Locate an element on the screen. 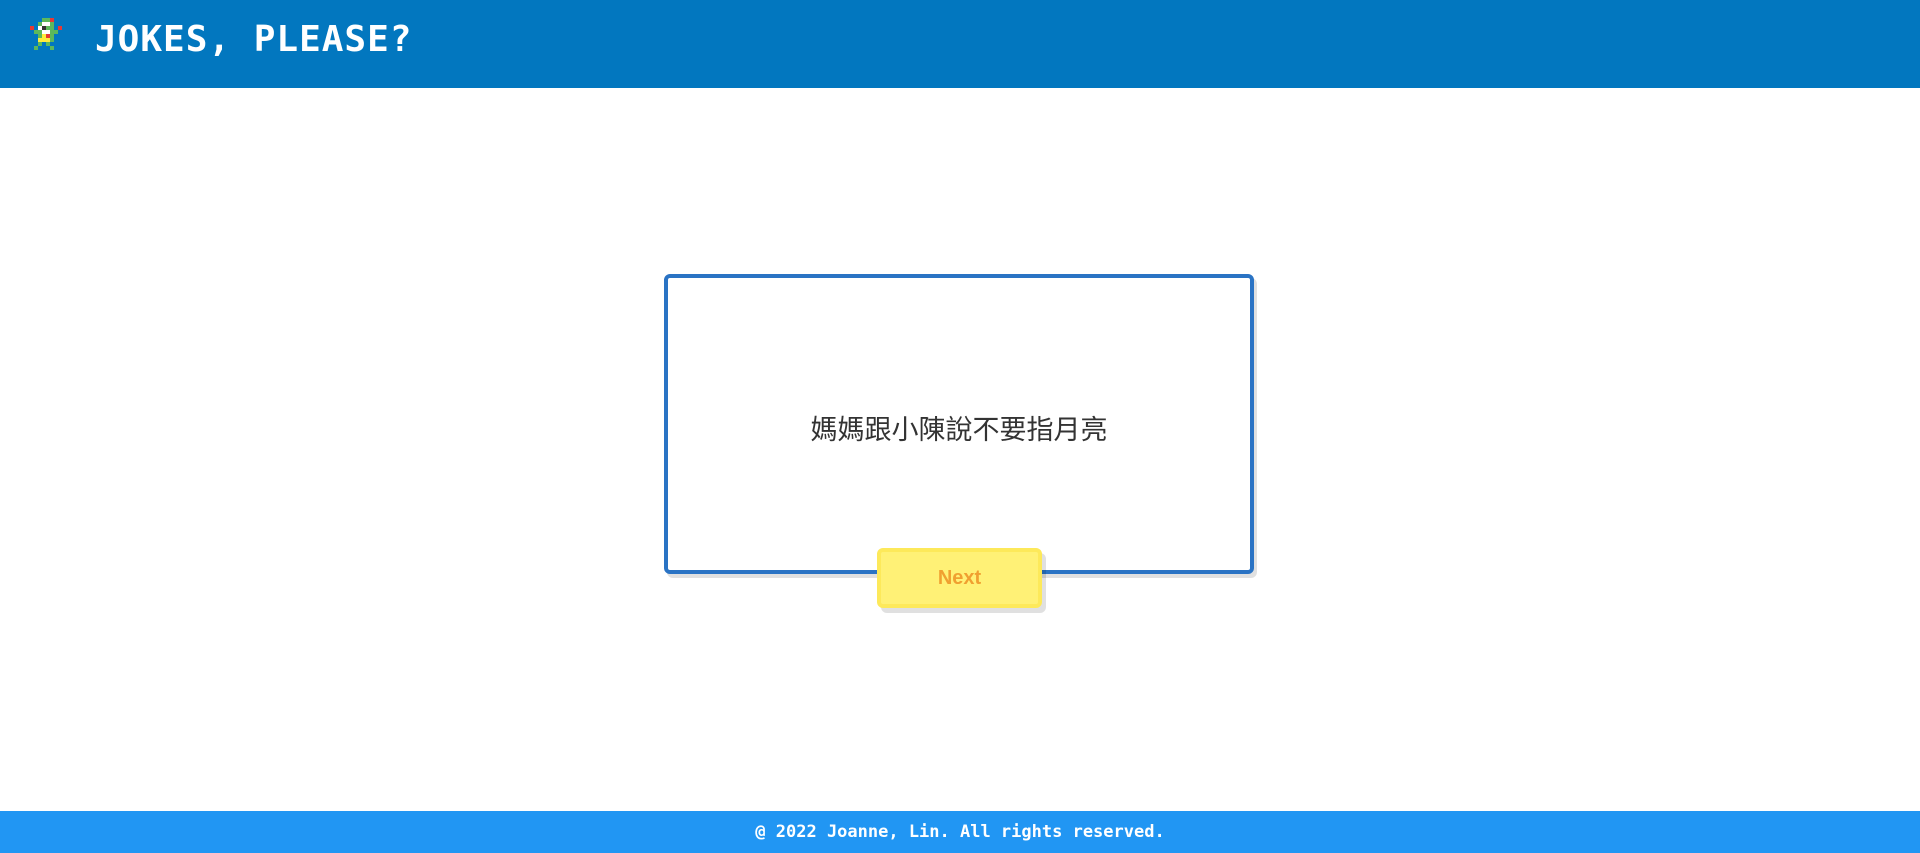 This screenshot has width=1920, height=853. next-button: Next is located at coordinates (959, 578).